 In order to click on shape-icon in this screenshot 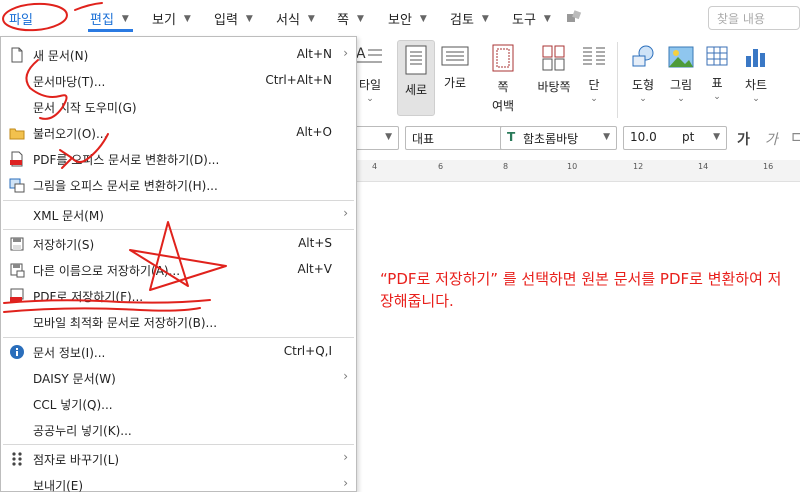, I will do `click(643, 56)`.